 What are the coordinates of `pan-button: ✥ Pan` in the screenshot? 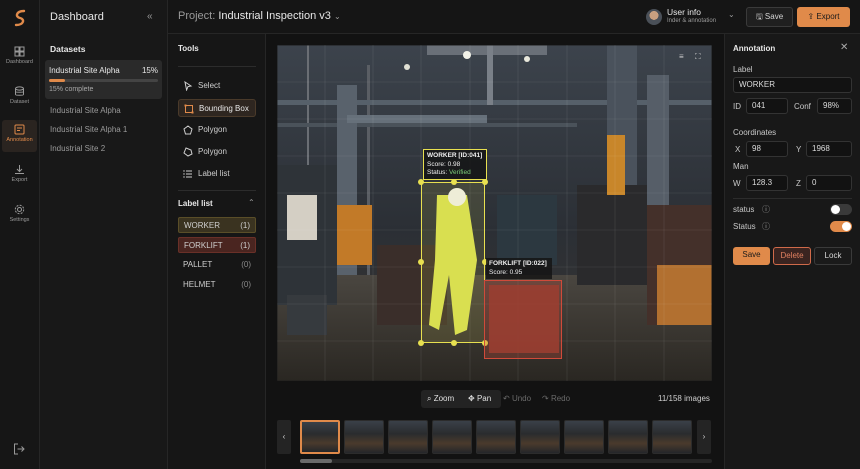 It's located at (479, 398).